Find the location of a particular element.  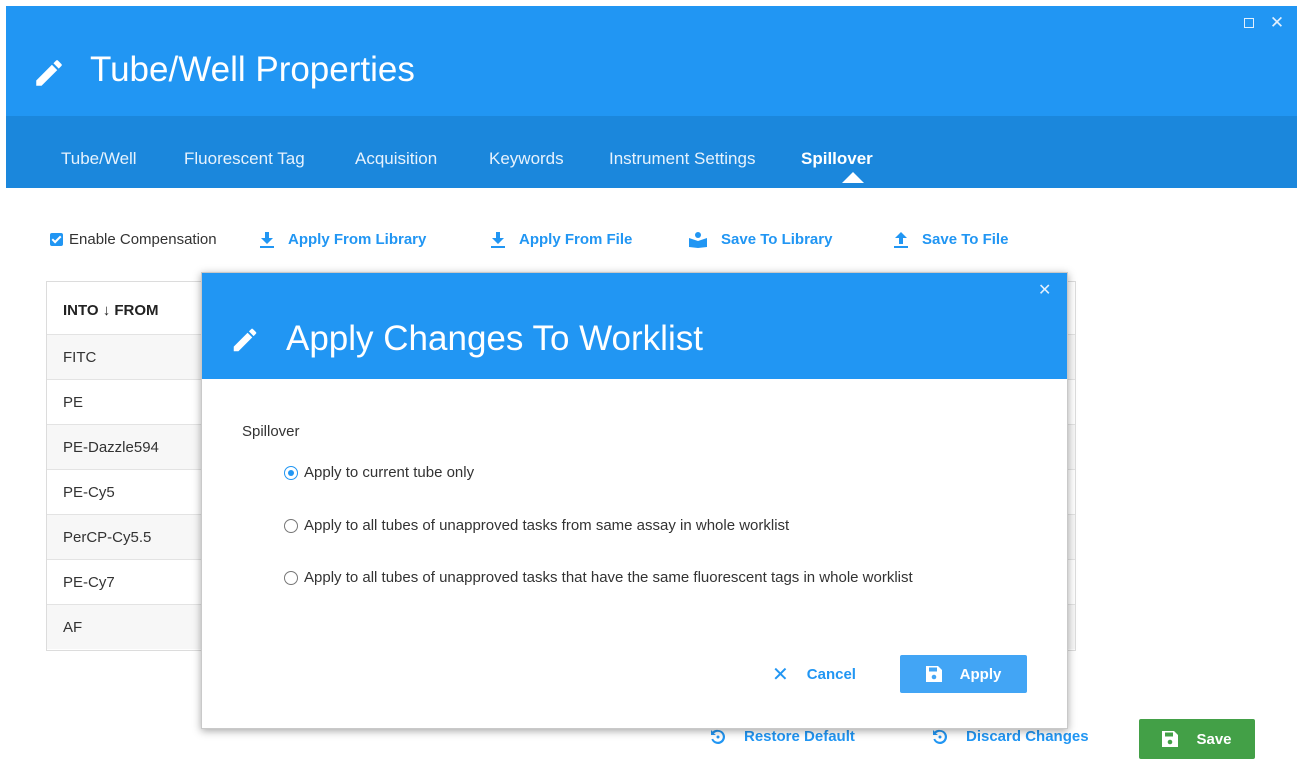

window-title: Tube/Well Properties is located at coordinates (252, 69).